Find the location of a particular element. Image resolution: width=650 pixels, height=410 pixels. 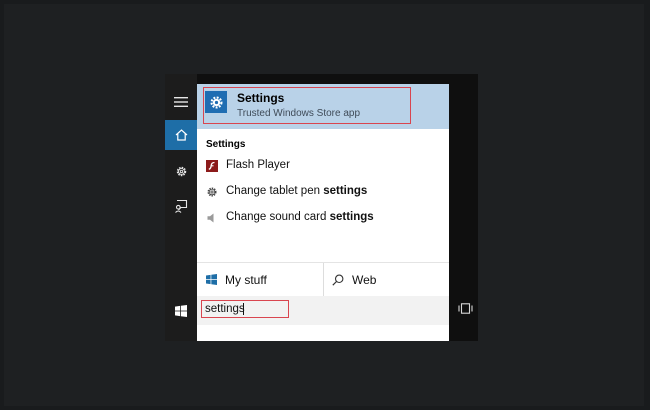

home-icon is located at coordinates (181, 135).